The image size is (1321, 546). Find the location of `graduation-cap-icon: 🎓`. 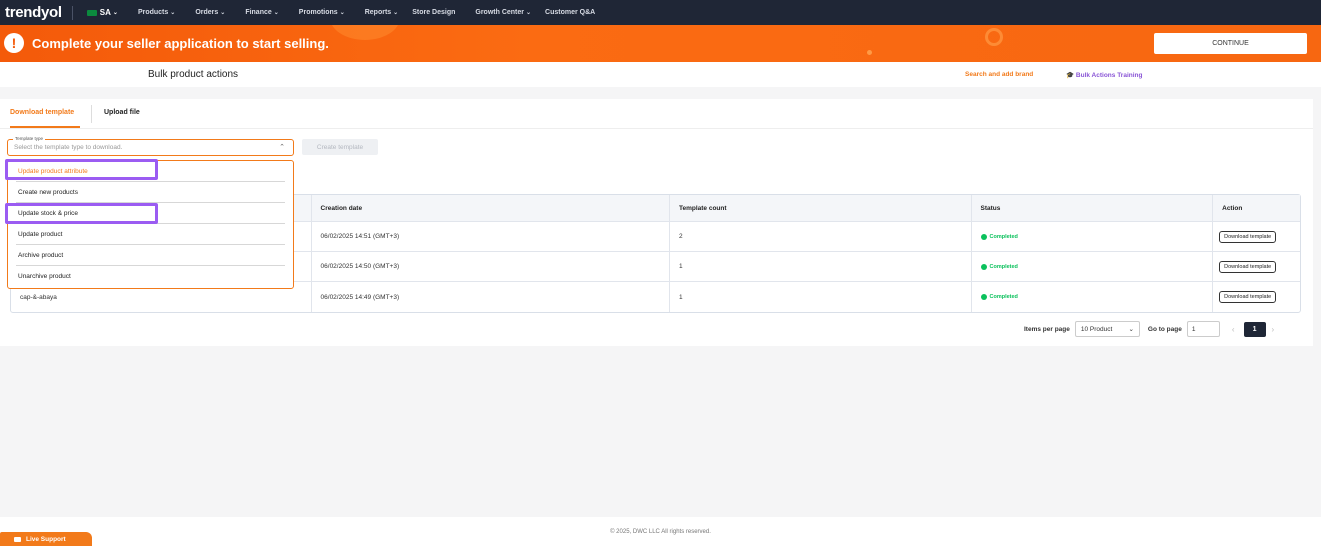

graduation-cap-icon: 🎓 is located at coordinates (1070, 75).